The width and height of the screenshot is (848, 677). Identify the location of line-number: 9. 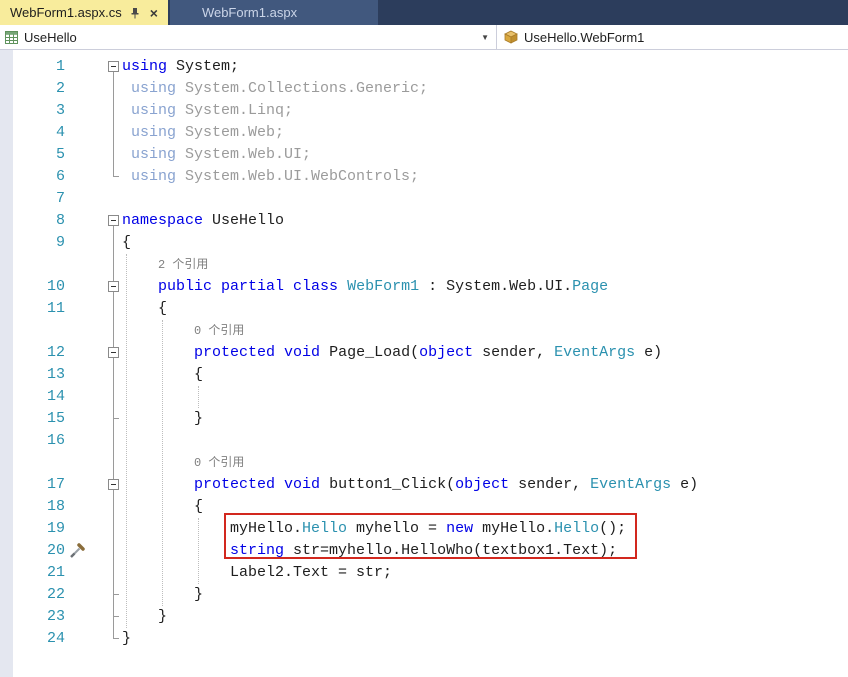
(60, 242).